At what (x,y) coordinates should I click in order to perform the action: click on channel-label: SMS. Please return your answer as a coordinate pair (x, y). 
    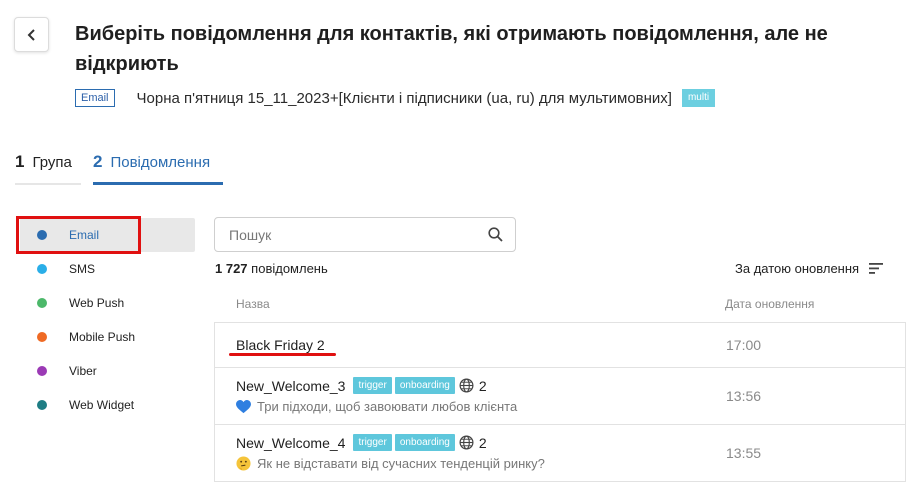
    Looking at the image, I should click on (82, 269).